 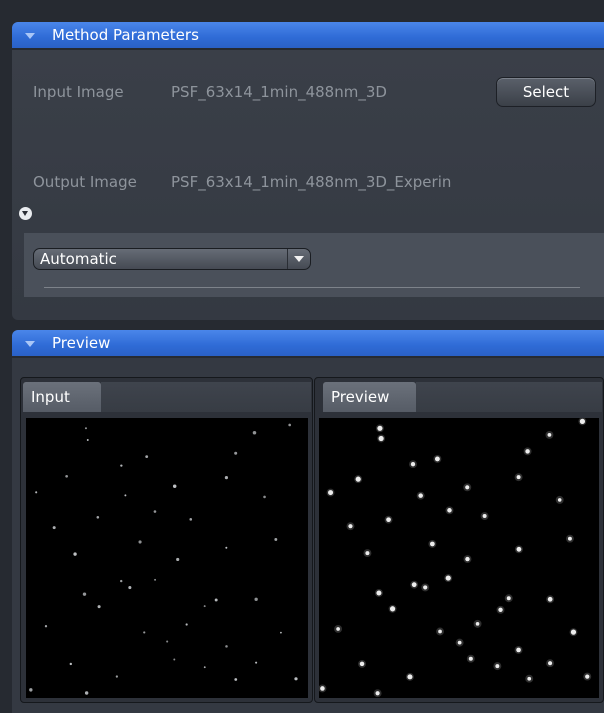 What do you see at coordinates (311, 182) in the screenshot?
I see `output-image-value: PSF_63x14_1min_488nm_3D_Experin` at bounding box center [311, 182].